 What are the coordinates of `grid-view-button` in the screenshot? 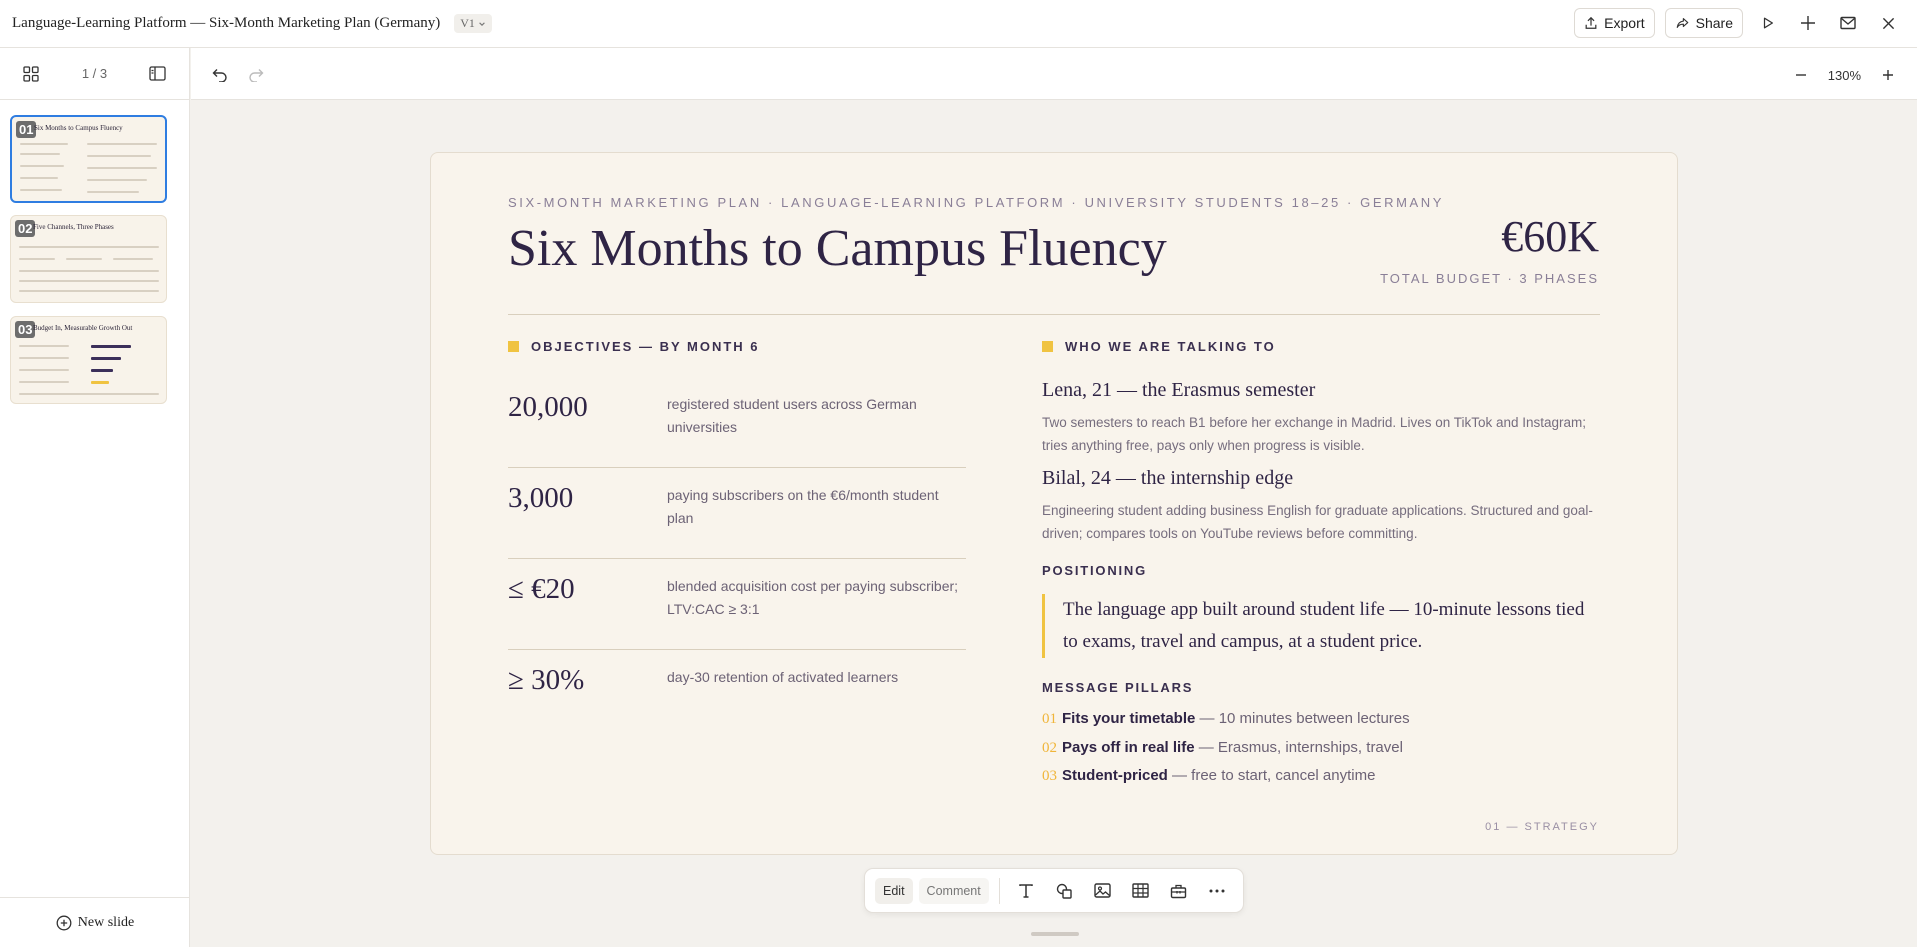 It's located at (31, 74).